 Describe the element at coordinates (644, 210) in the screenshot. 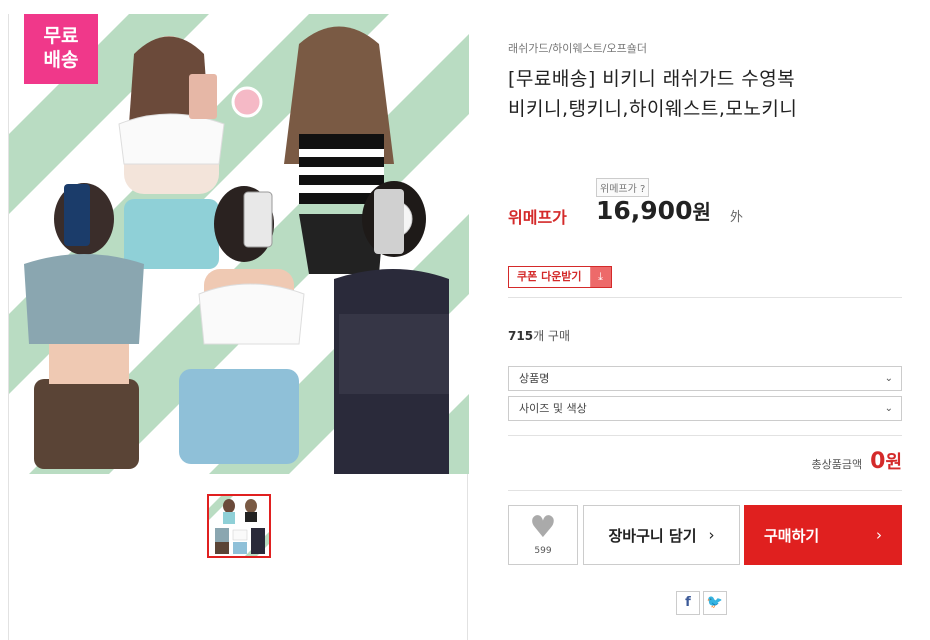

I see `price-value: 16,900` at that location.